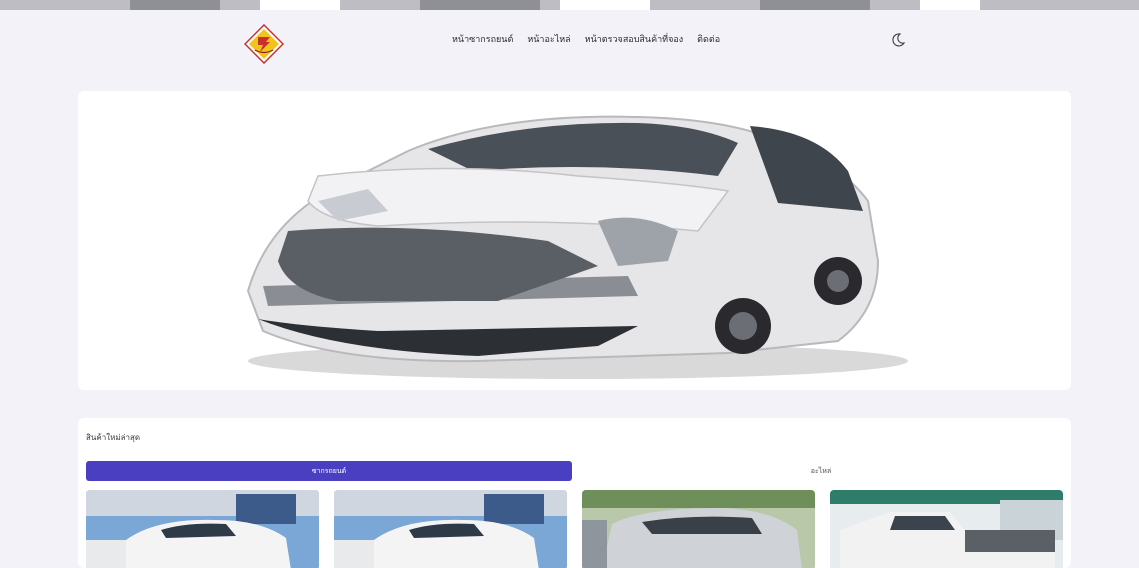 This screenshot has width=1139, height=568. What do you see at coordinates (113, 437) in the screenshot?
I see `section-title: สินค้าใหม่ล่าสุด` at bounding box center [113, 437].